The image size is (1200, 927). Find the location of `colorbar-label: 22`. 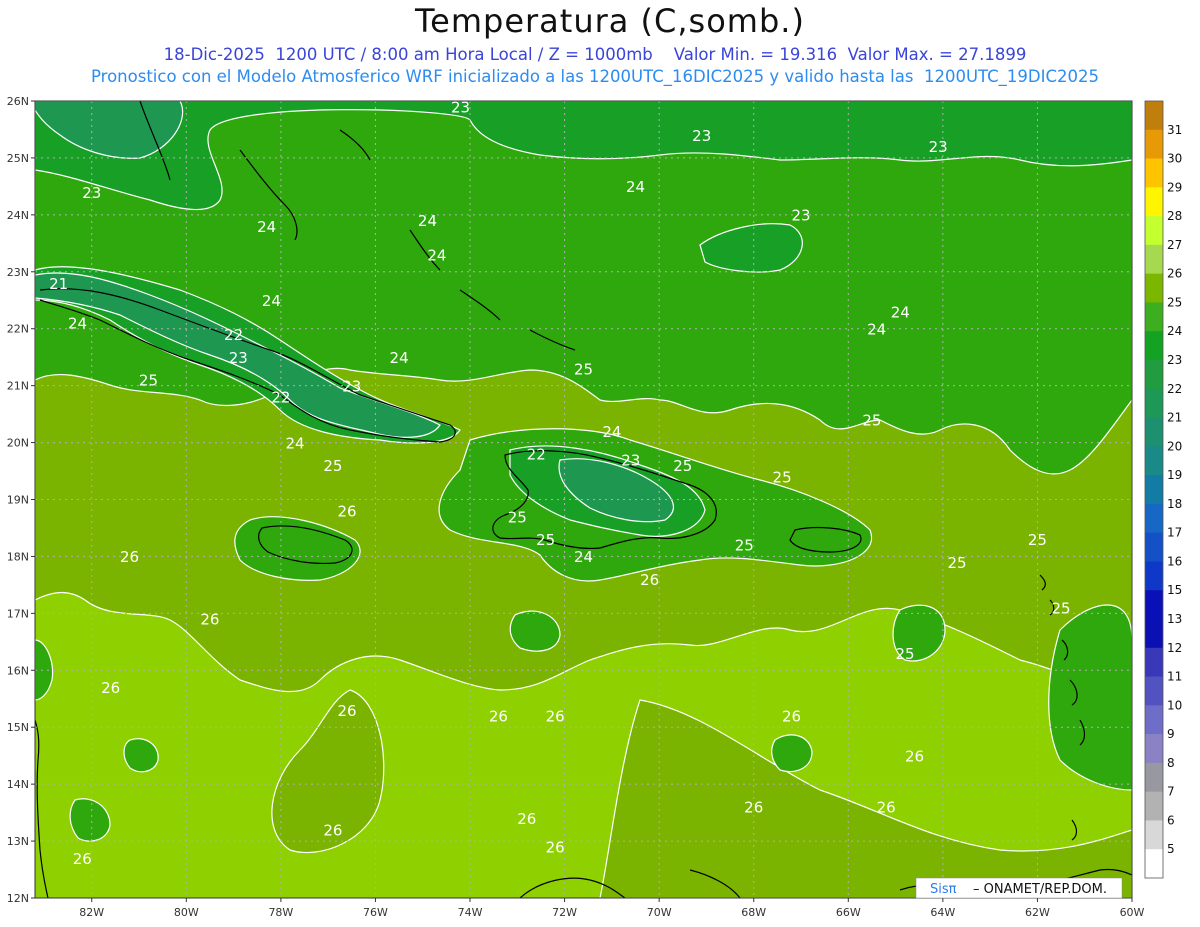

colorbar-label: 22 is located at coordinates (1174, 389).